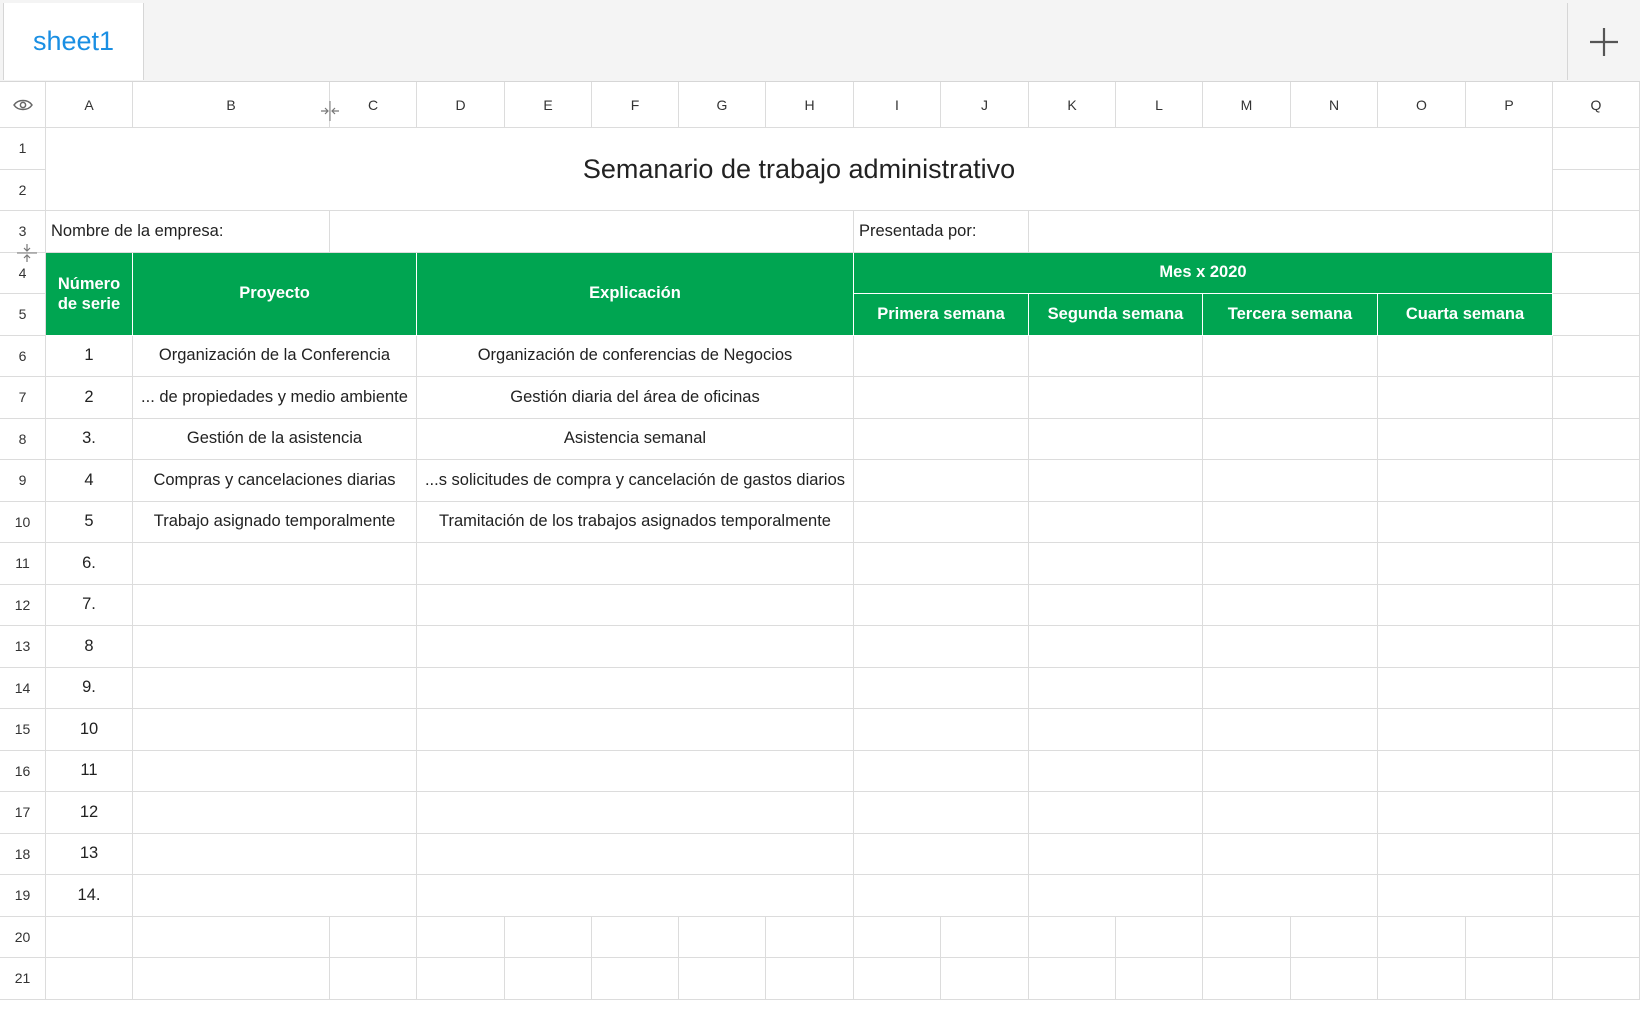 This screenshot has width=1640, height=1010. What do you see at coordinates (23, 688) in the screenshot?
I see `row-header-14: 14` at bounding box center [23, 688].